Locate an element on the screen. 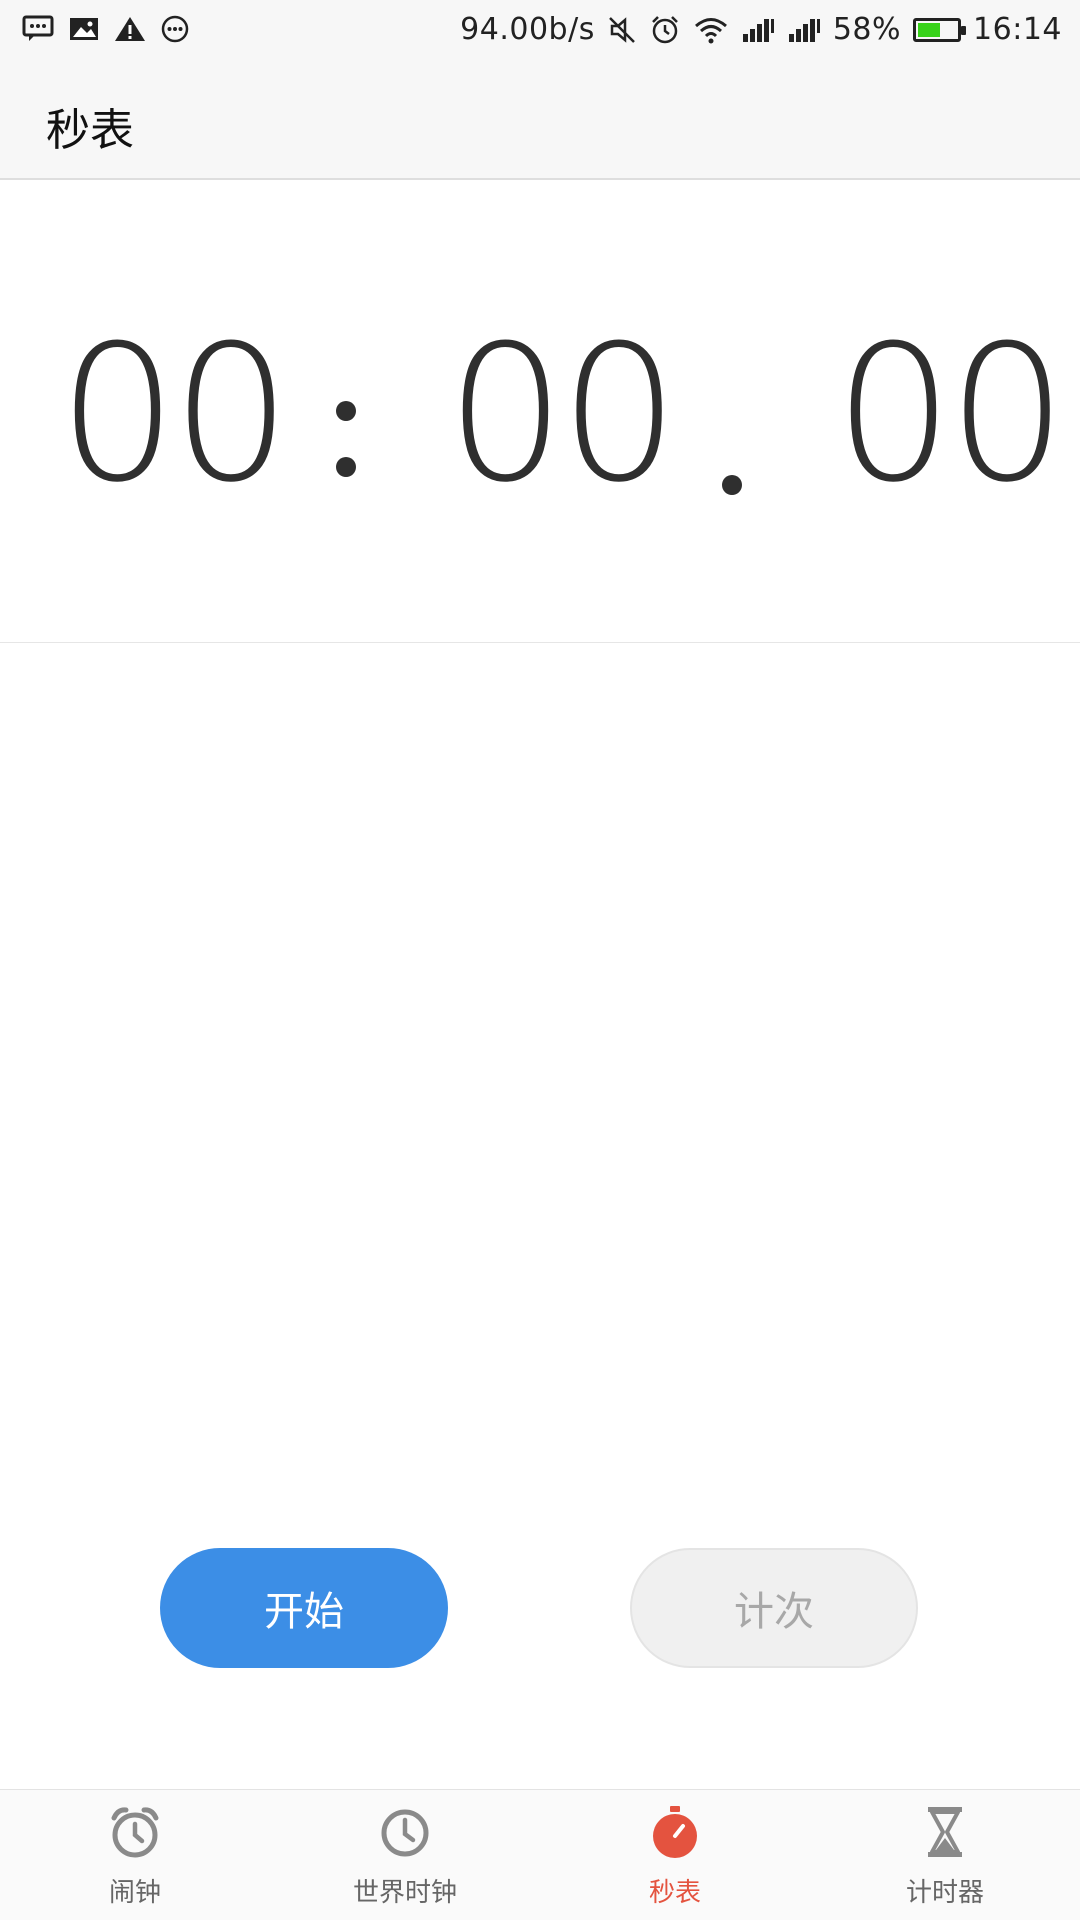 The image size is (1080, 1920). tab-world-clock-label: 世界时钟 is located at coordinates (404, 1893).